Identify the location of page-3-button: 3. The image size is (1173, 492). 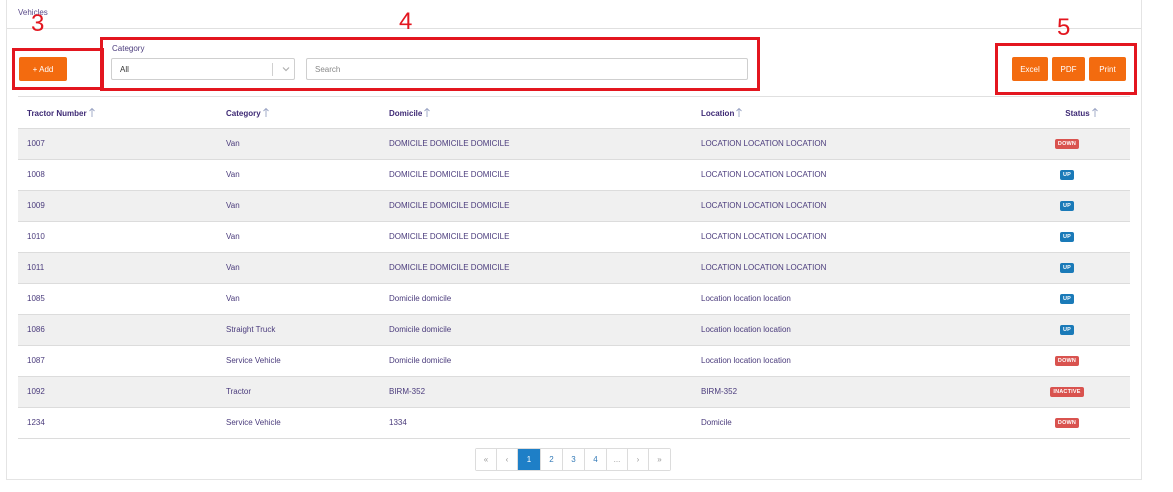
(574, 459).